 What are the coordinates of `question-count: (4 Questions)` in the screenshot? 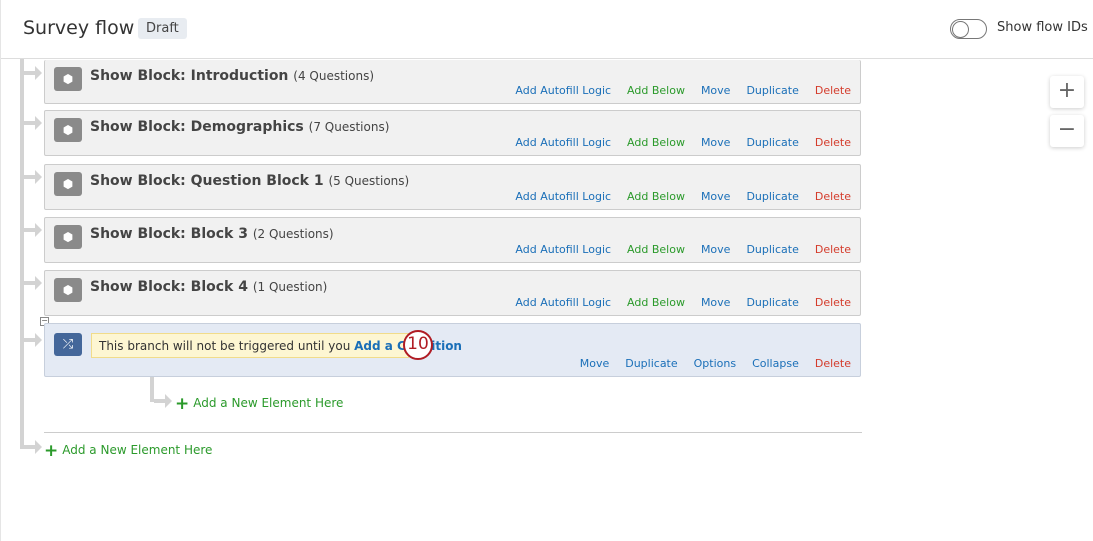 It's located at (334, 76).